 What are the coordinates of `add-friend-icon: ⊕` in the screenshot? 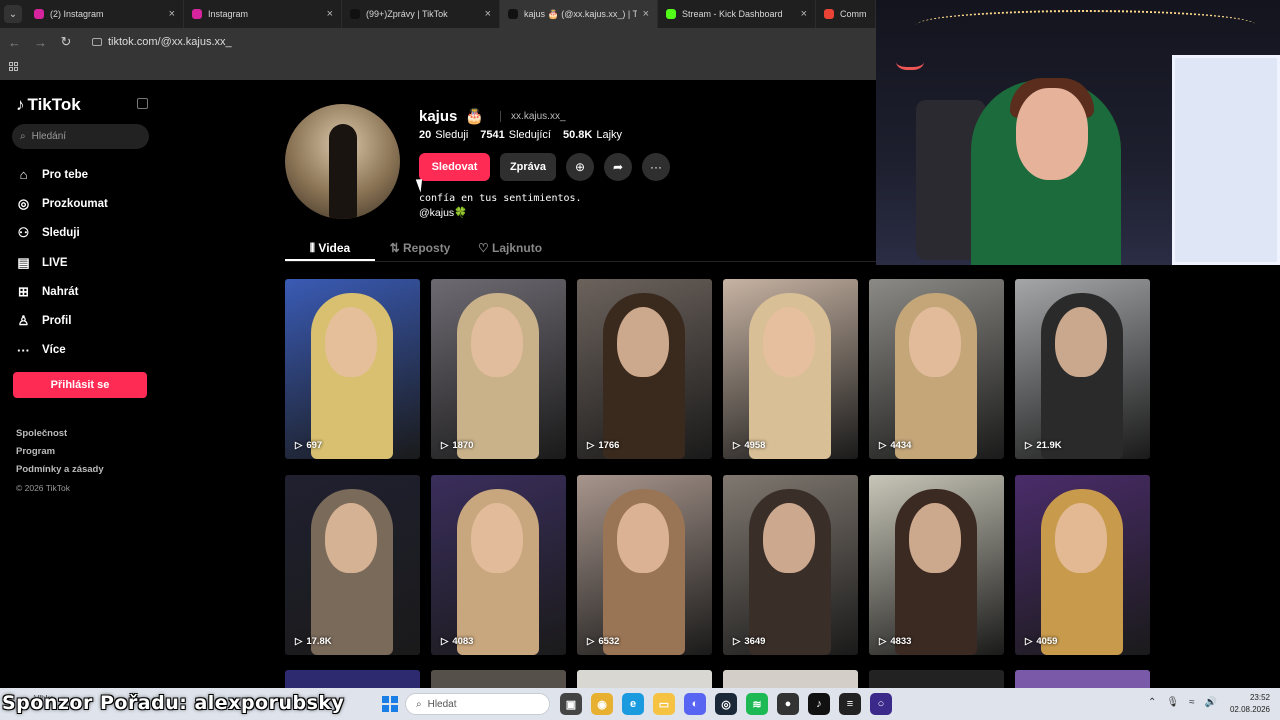 It's located at (580, 167).